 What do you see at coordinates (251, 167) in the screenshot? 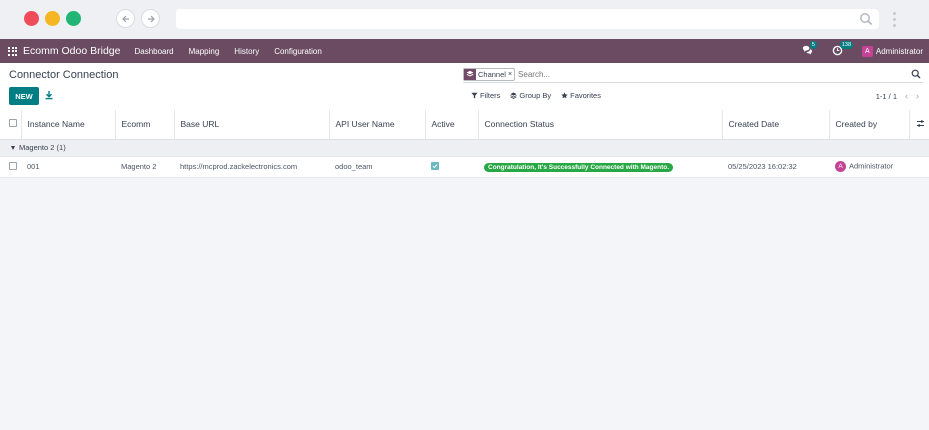
I see `cell-base-url: https://mcprod.zackelectronics.com` at bounding box center [251, 167].